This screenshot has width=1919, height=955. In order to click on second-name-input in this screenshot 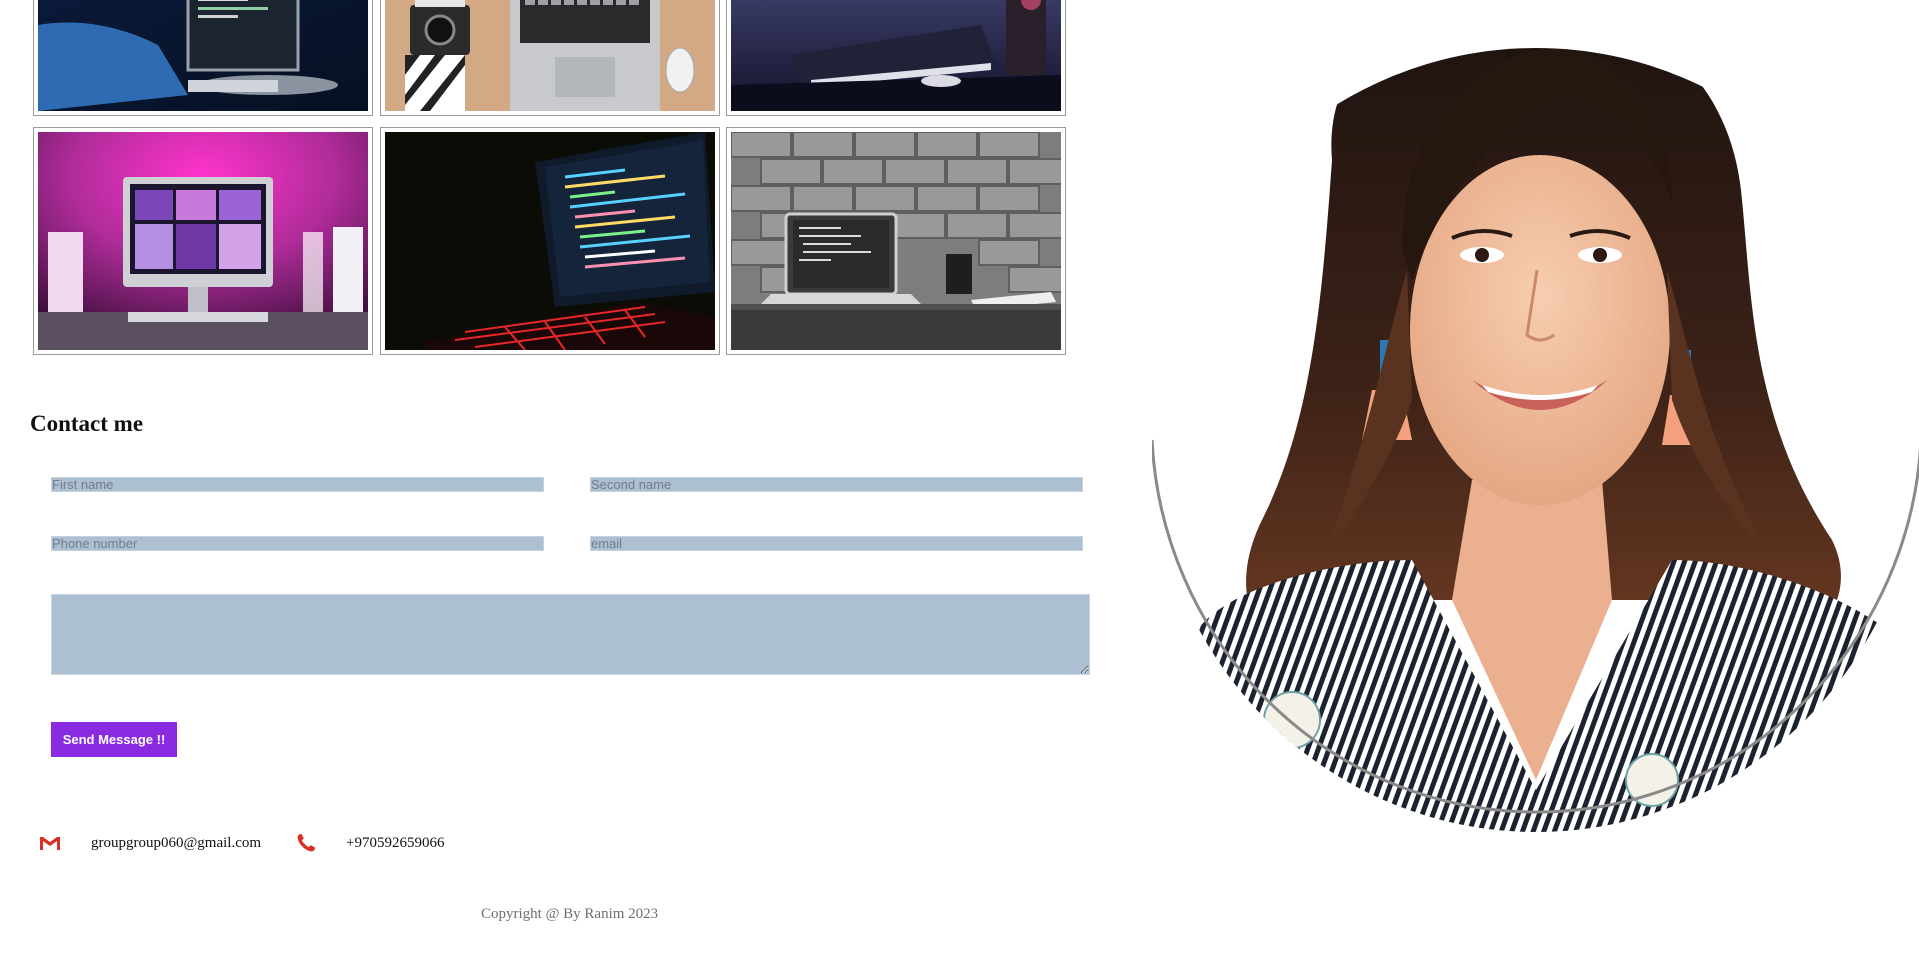, I will do `click(836, 484)`.